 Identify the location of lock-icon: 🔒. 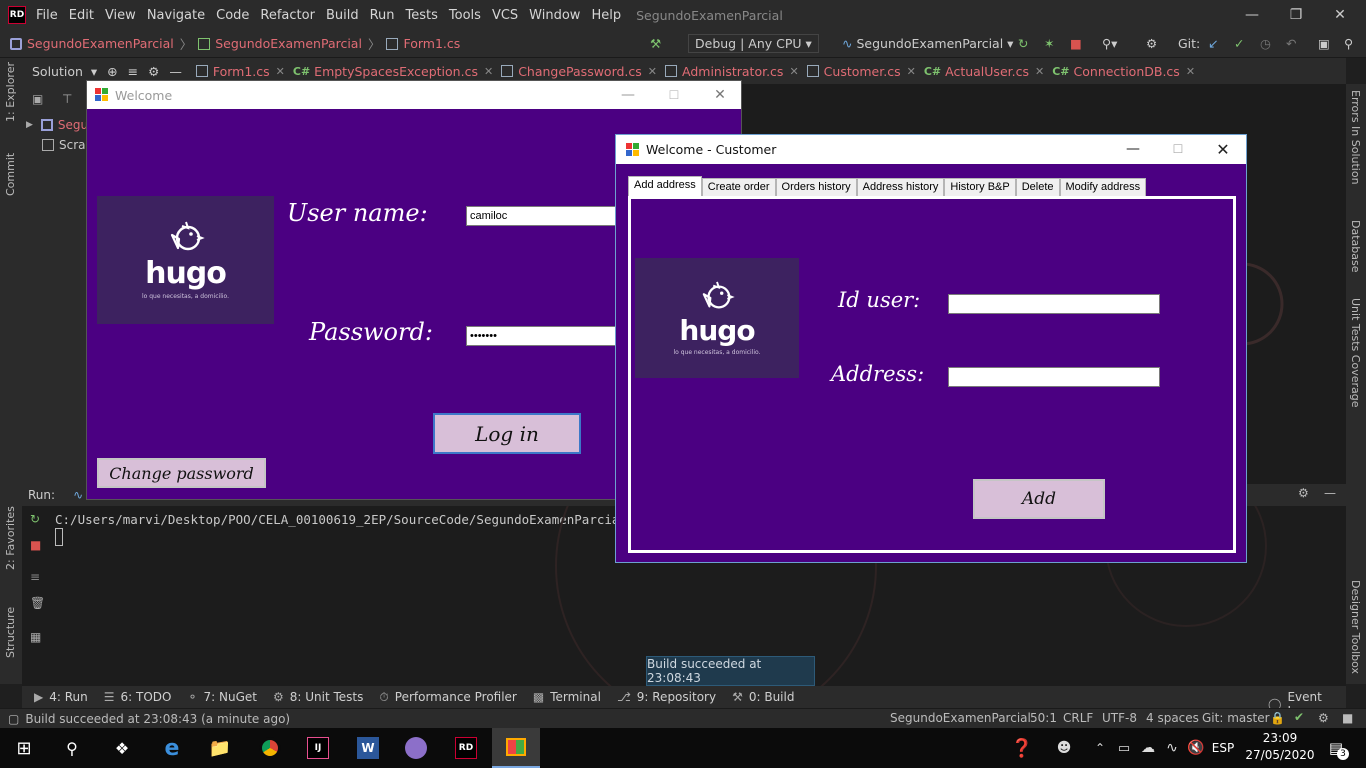
(1277, 718).